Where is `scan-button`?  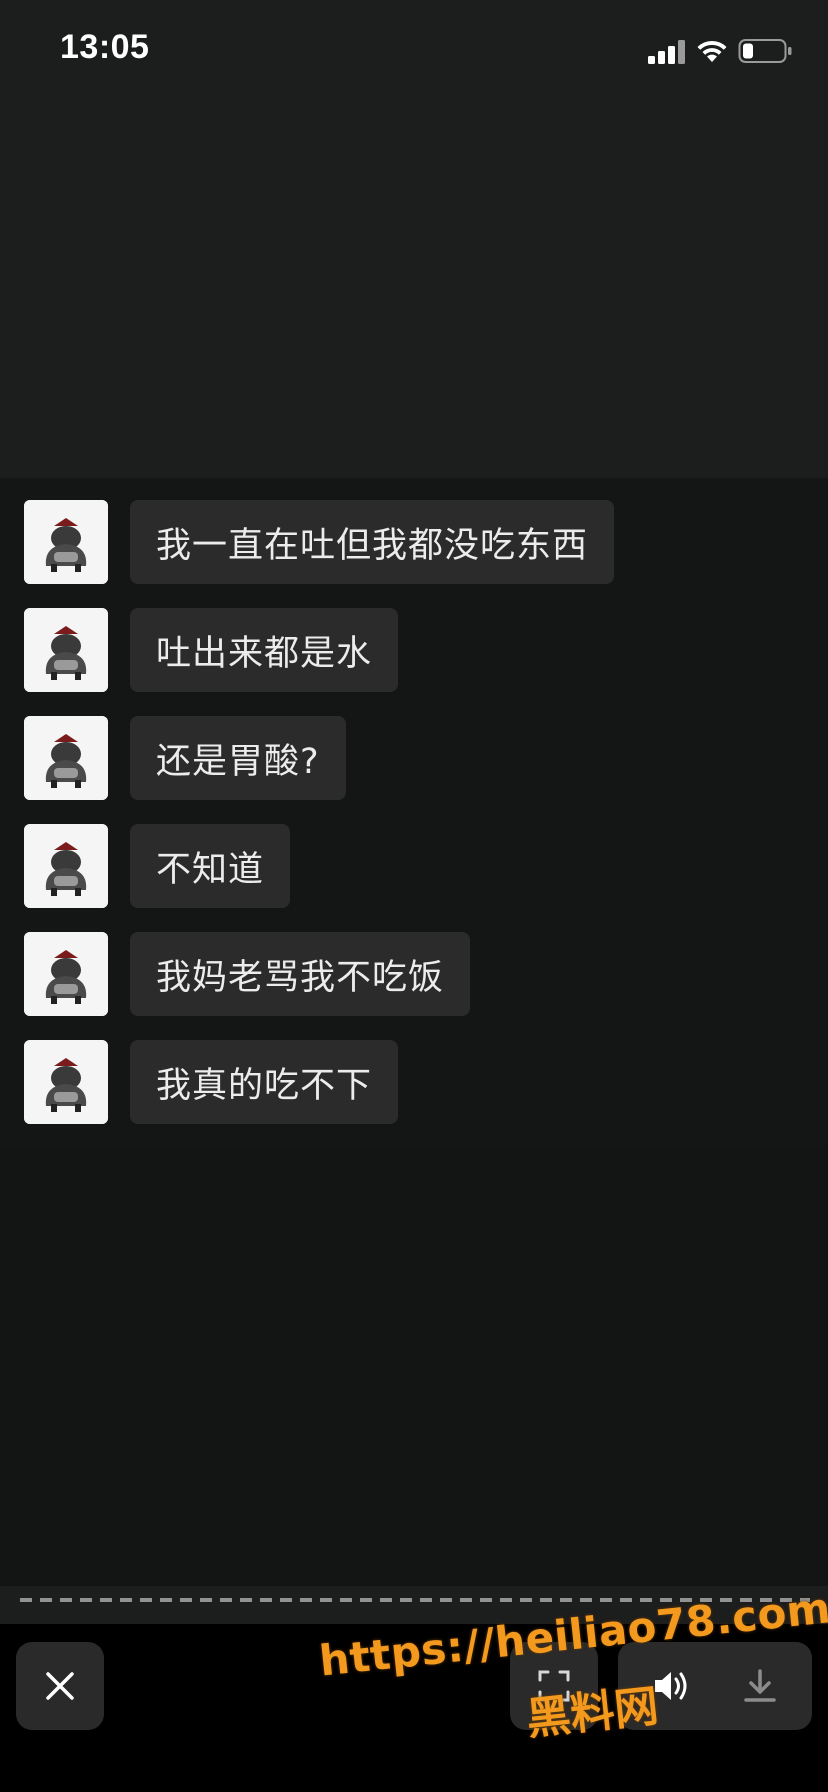 scan-button is located at coordinates (554, 1686).